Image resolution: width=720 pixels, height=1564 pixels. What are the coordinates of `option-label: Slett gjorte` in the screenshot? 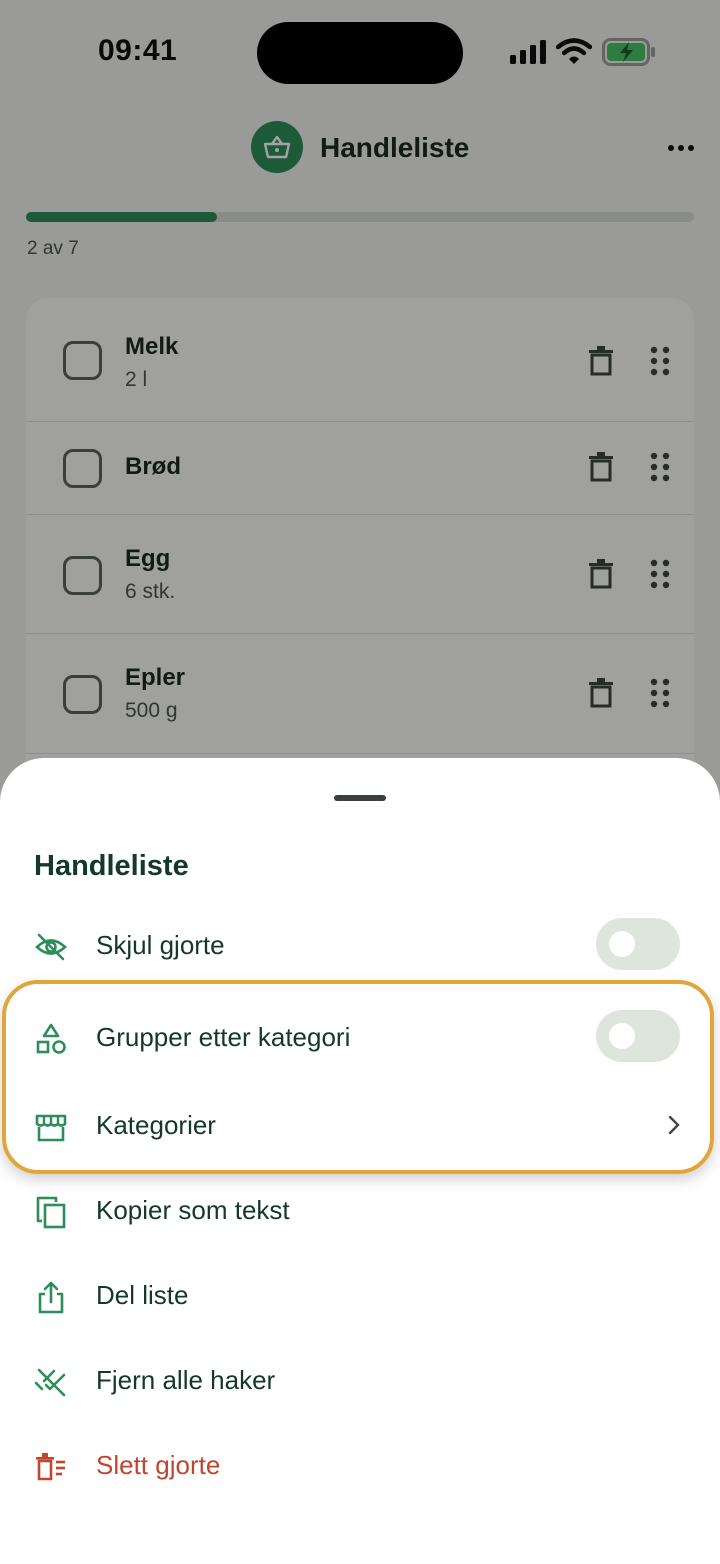 It's located at (158, 1465).